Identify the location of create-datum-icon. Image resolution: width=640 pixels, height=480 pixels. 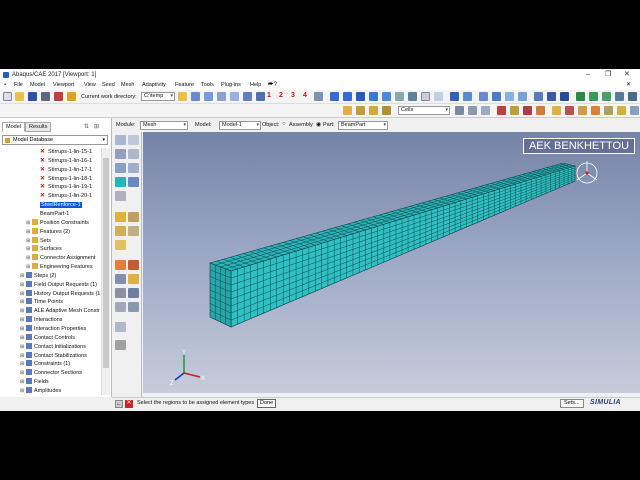
(120, 265).